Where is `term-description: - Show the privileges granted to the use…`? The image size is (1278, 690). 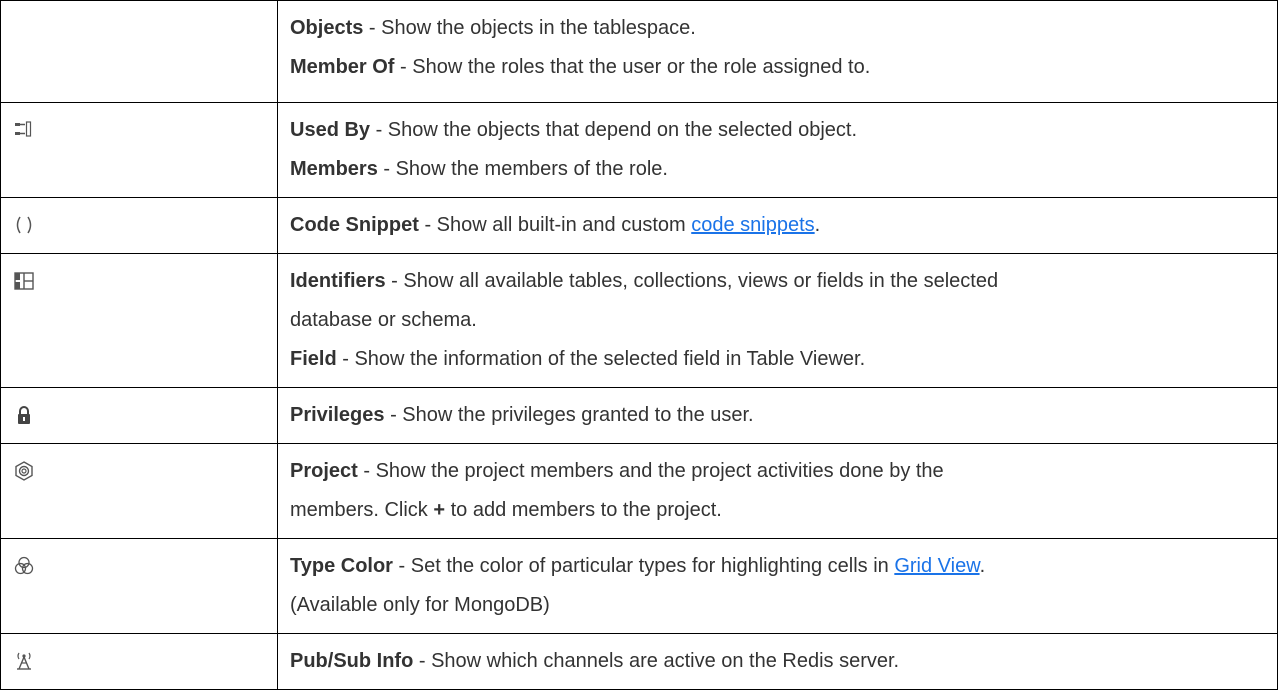
term-description: - Show the privileges granted to the use… is located at coordinates (569, 415).